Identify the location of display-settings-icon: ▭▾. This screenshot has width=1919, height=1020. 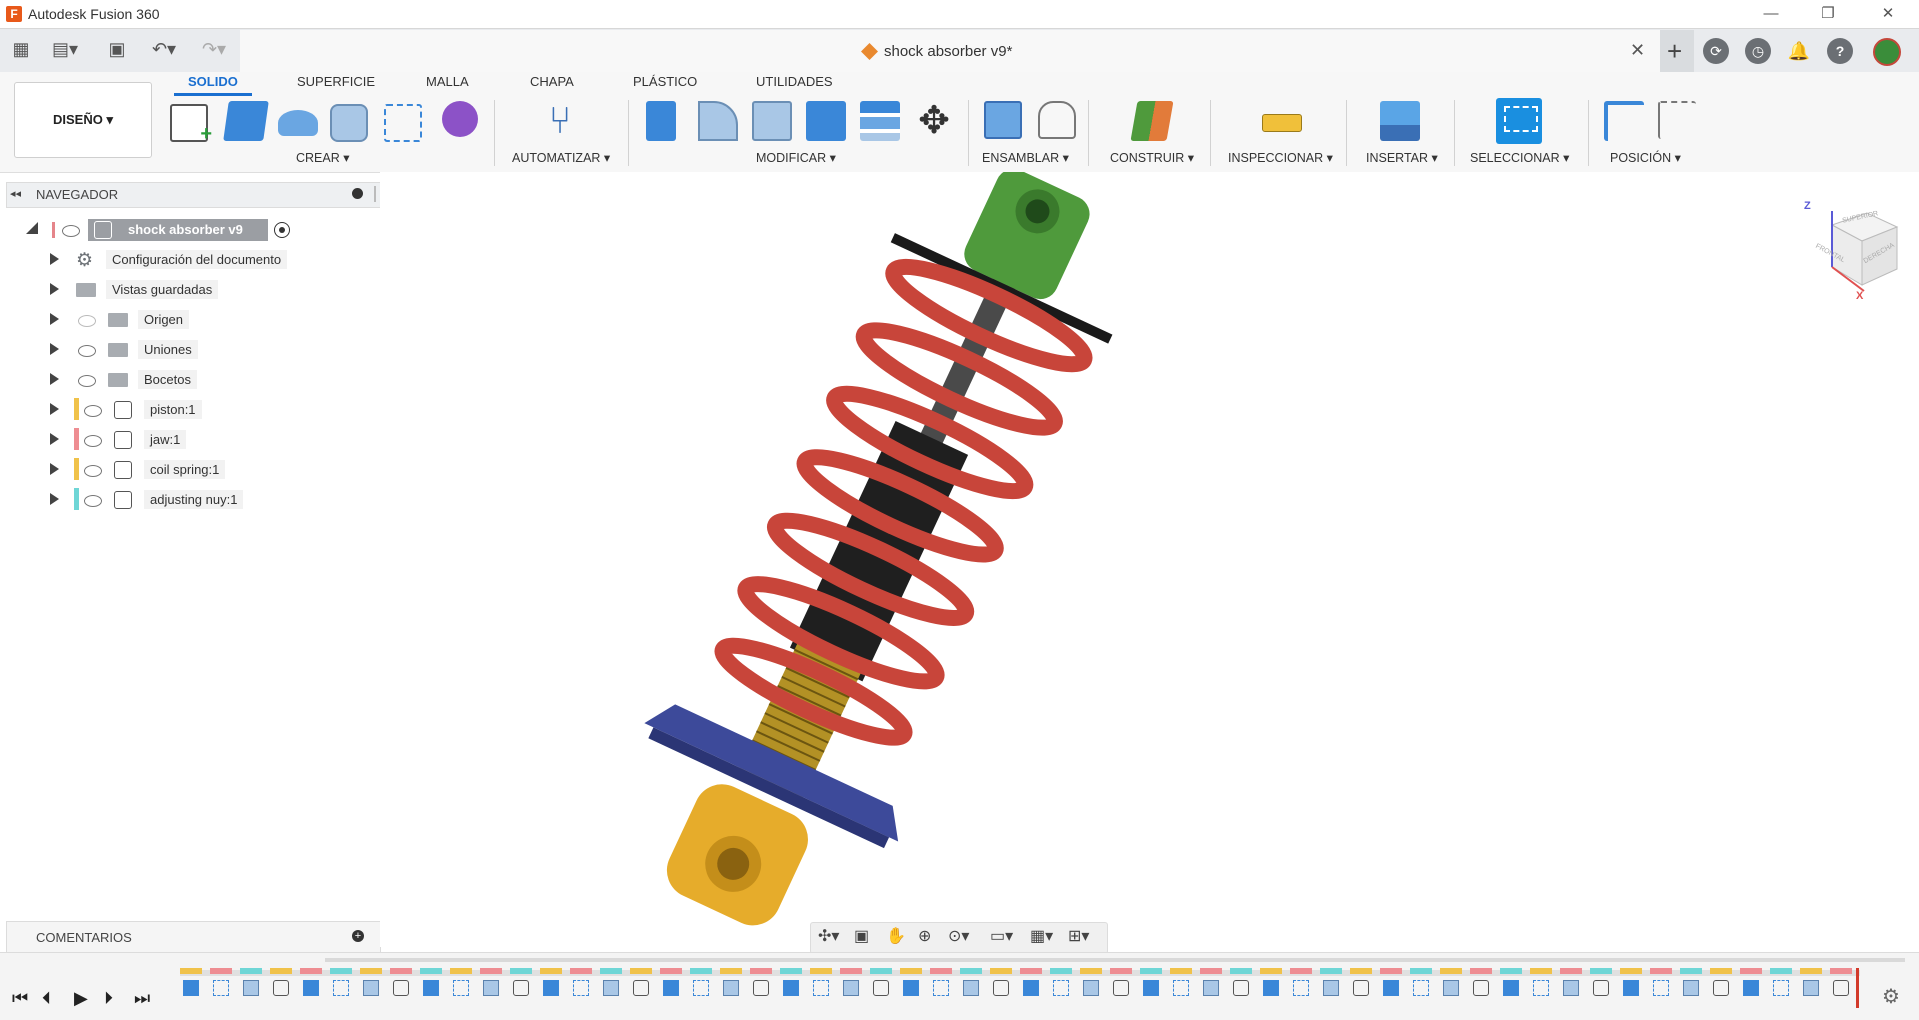
(1001, 936).